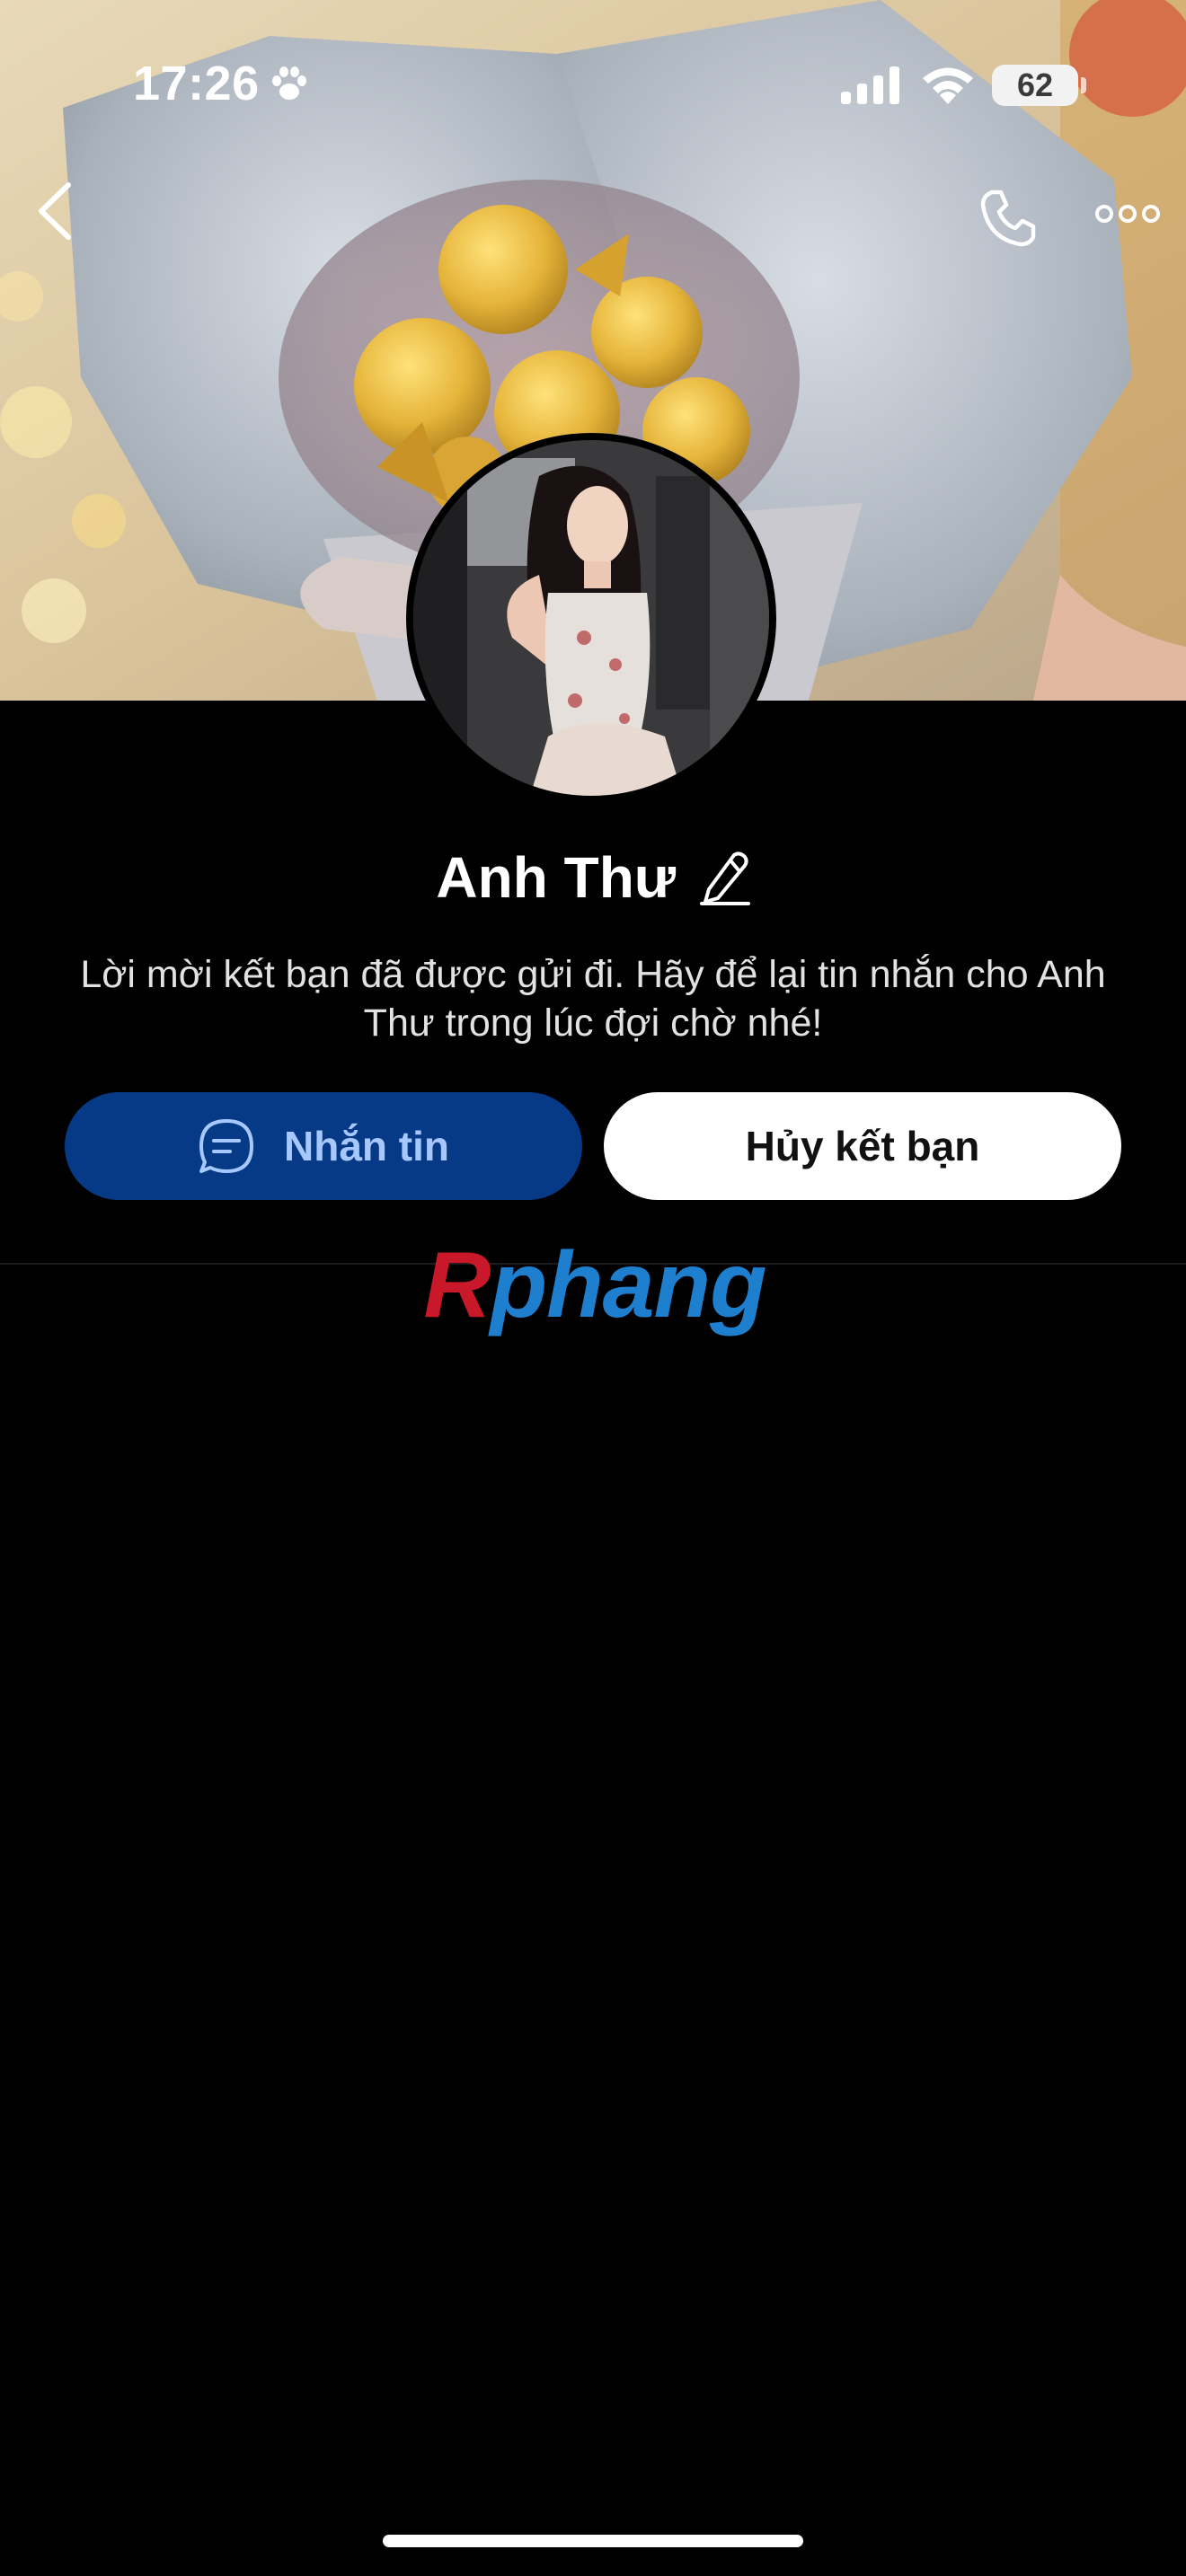  I want to click on avatar-image, so click(591, 618).